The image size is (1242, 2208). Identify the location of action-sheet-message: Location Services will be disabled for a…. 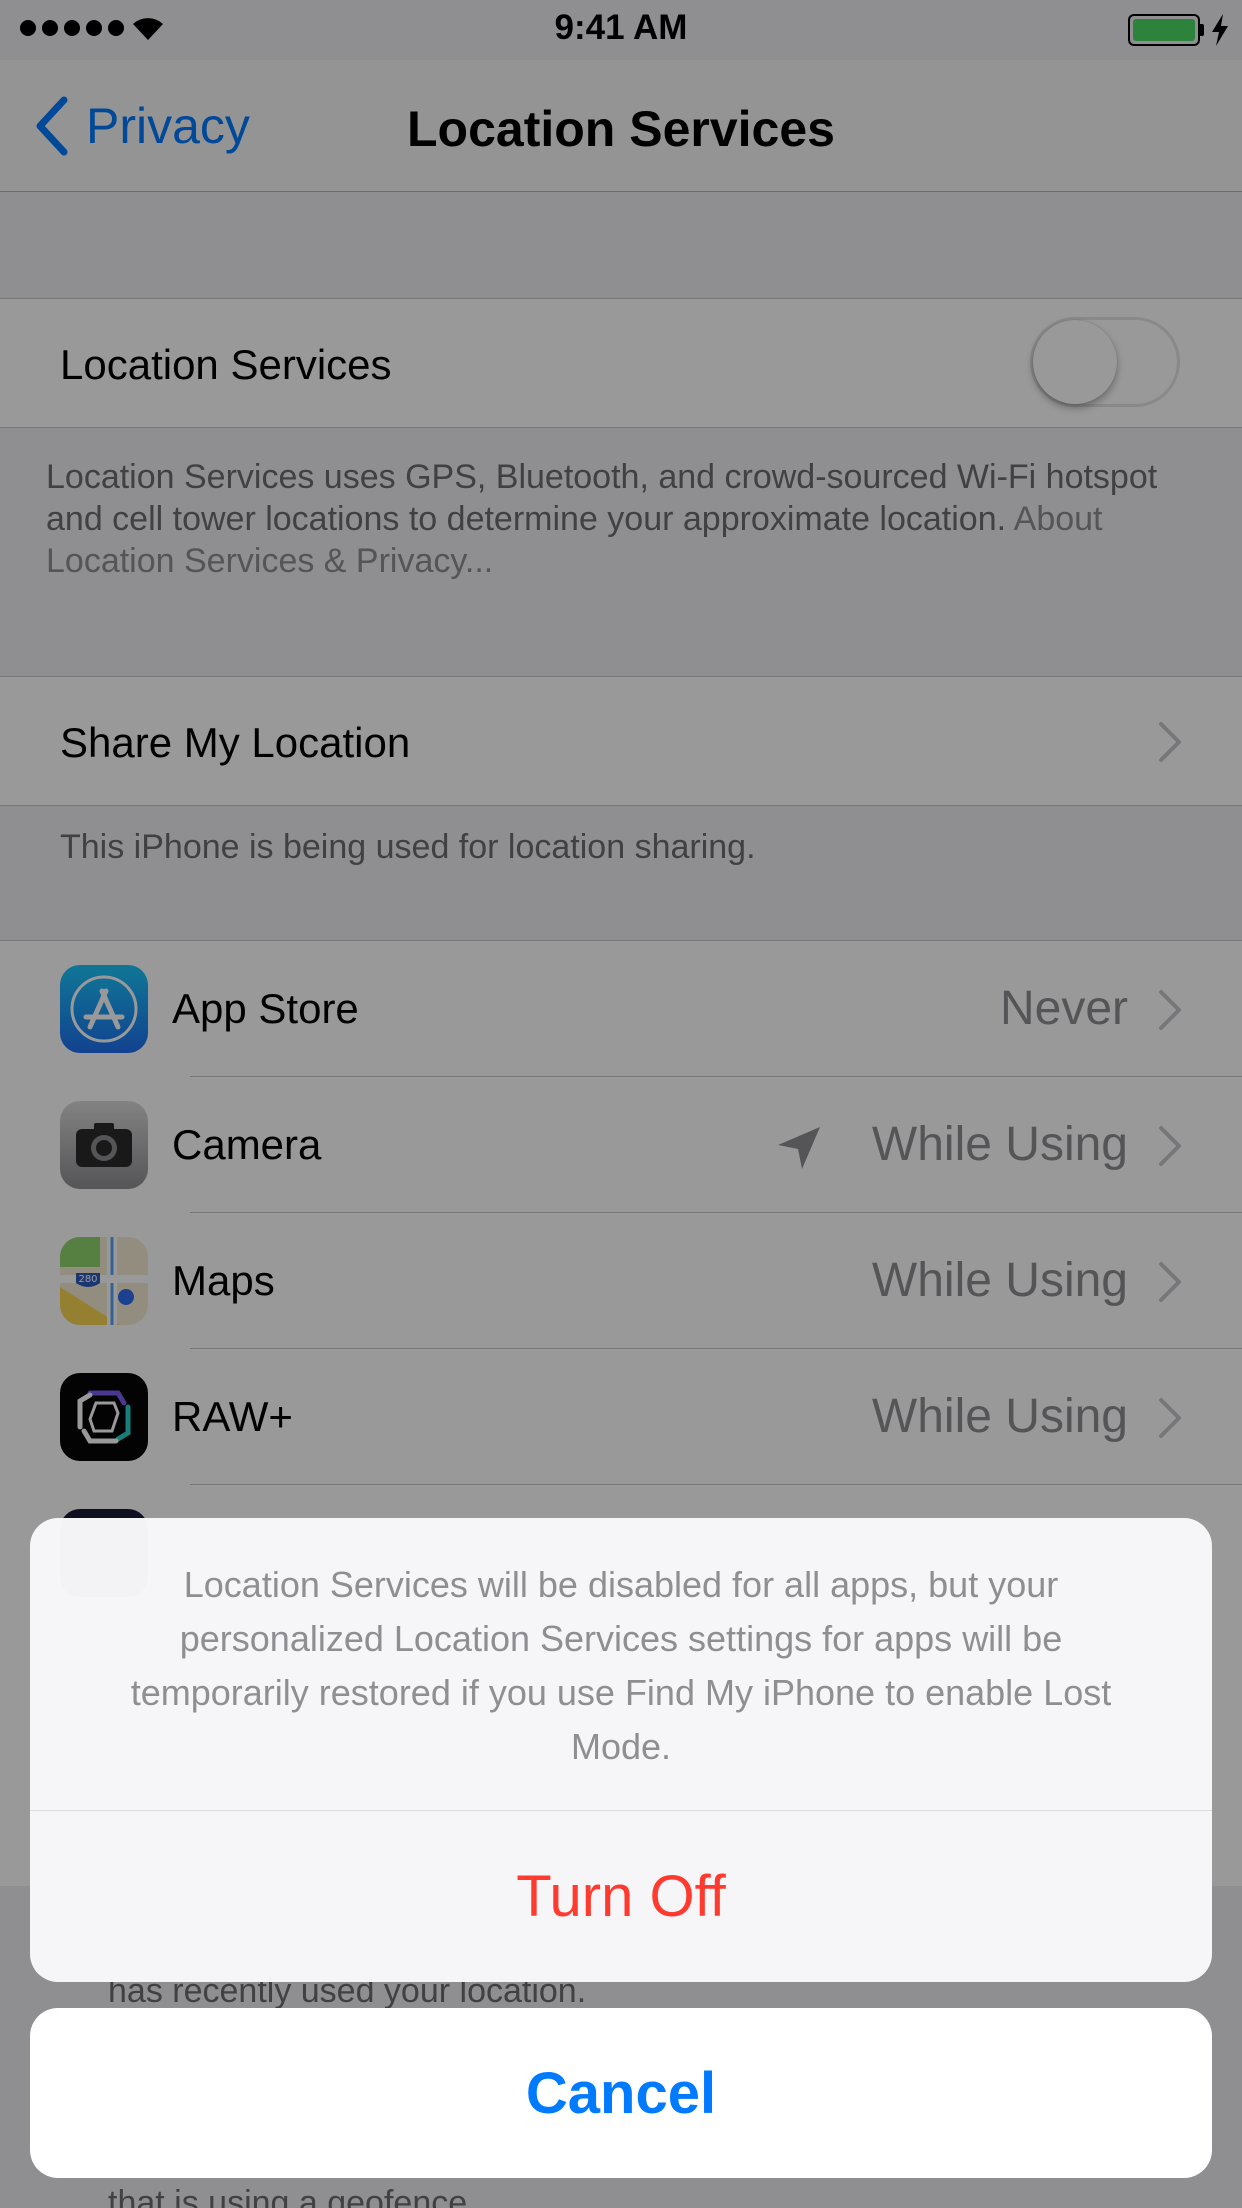
(621, 1665).